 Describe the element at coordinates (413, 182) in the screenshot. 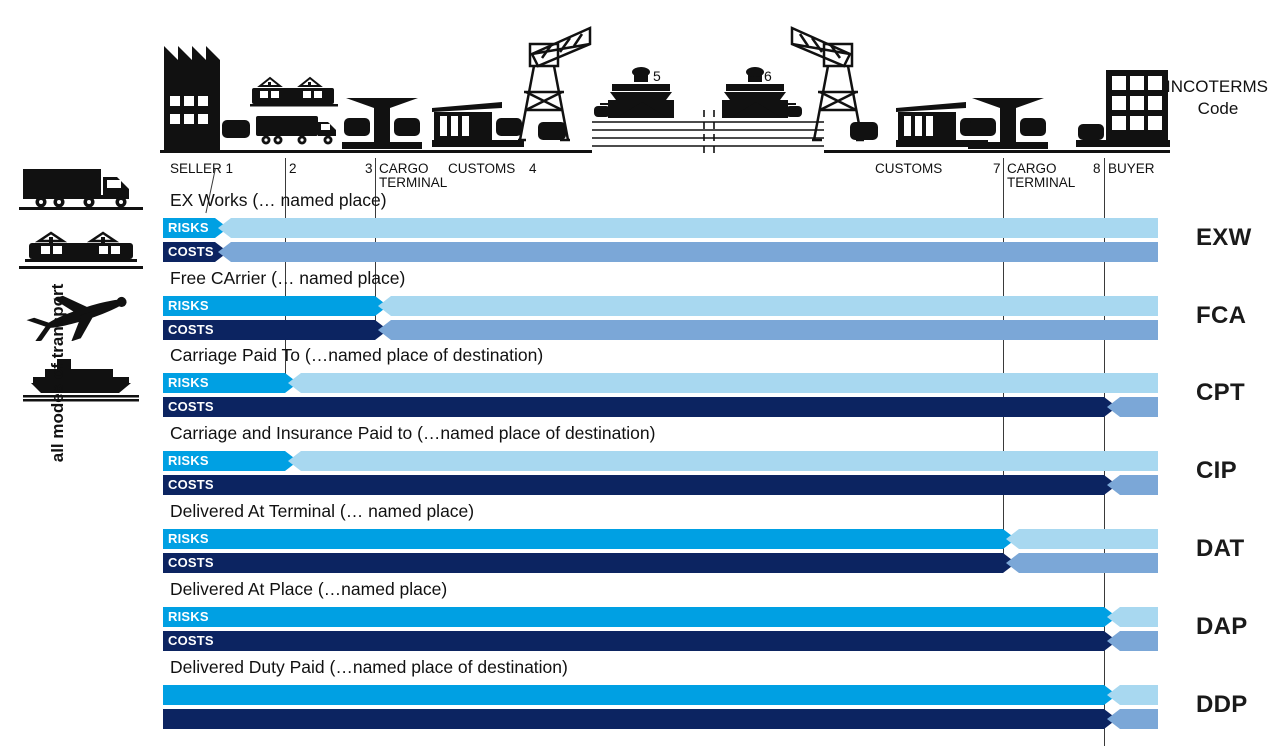

I see `axis-label-terminal-left: TERMINAL` at that location.